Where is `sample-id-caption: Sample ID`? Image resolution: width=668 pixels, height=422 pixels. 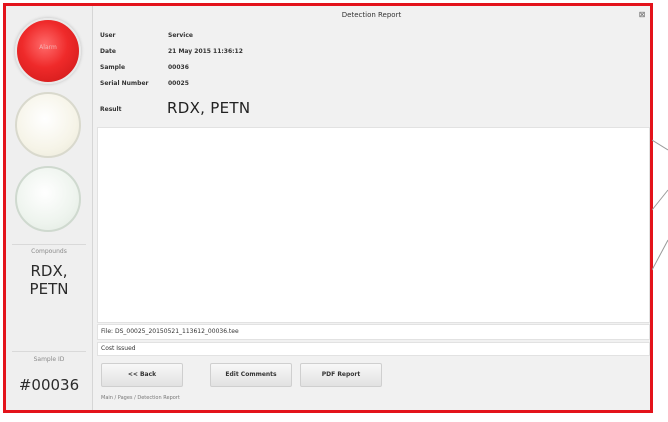 sample-id-caption: Sample ID is located at coordinates (49, 359).